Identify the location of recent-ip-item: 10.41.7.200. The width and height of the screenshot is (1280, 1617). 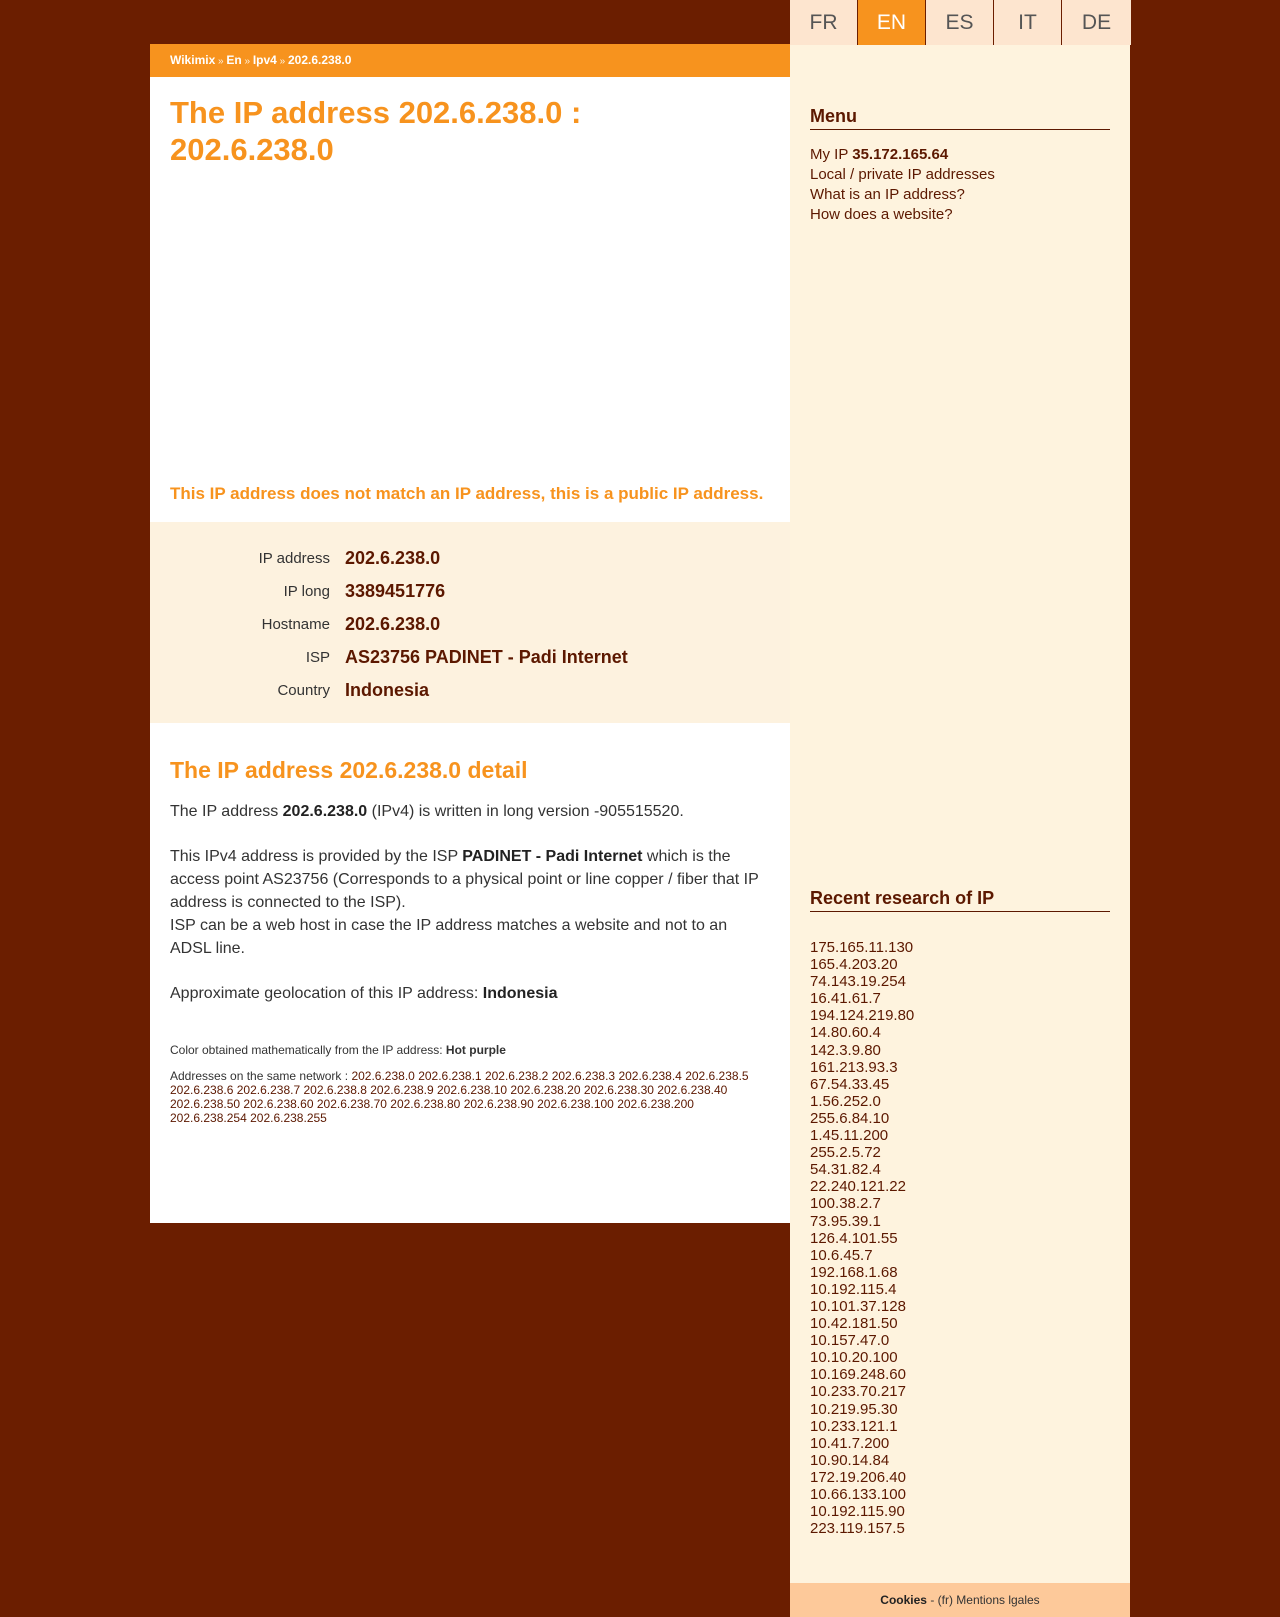
(862, 1443).